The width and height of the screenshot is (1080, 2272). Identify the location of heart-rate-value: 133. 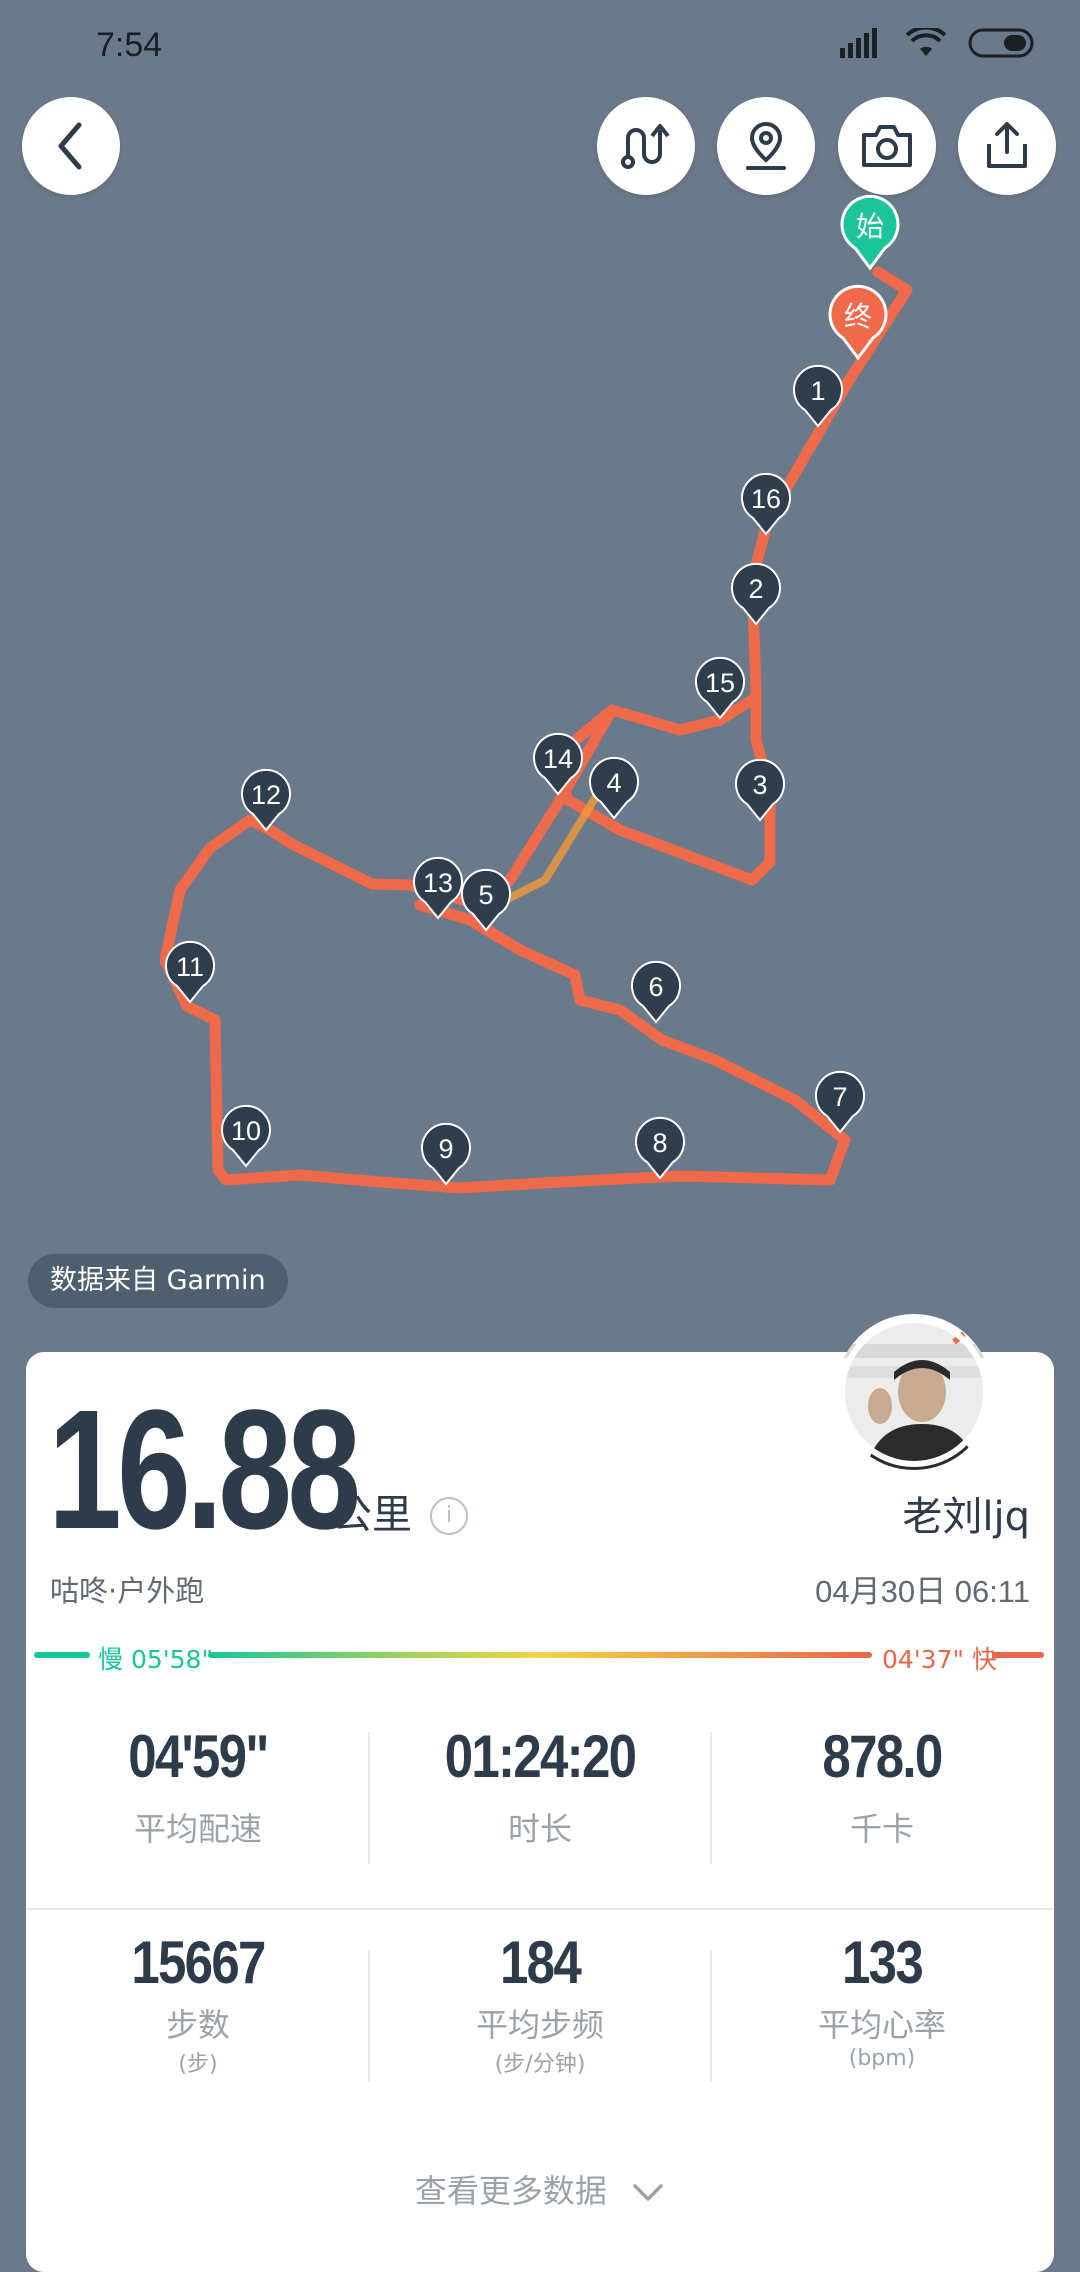
(882, 1962).